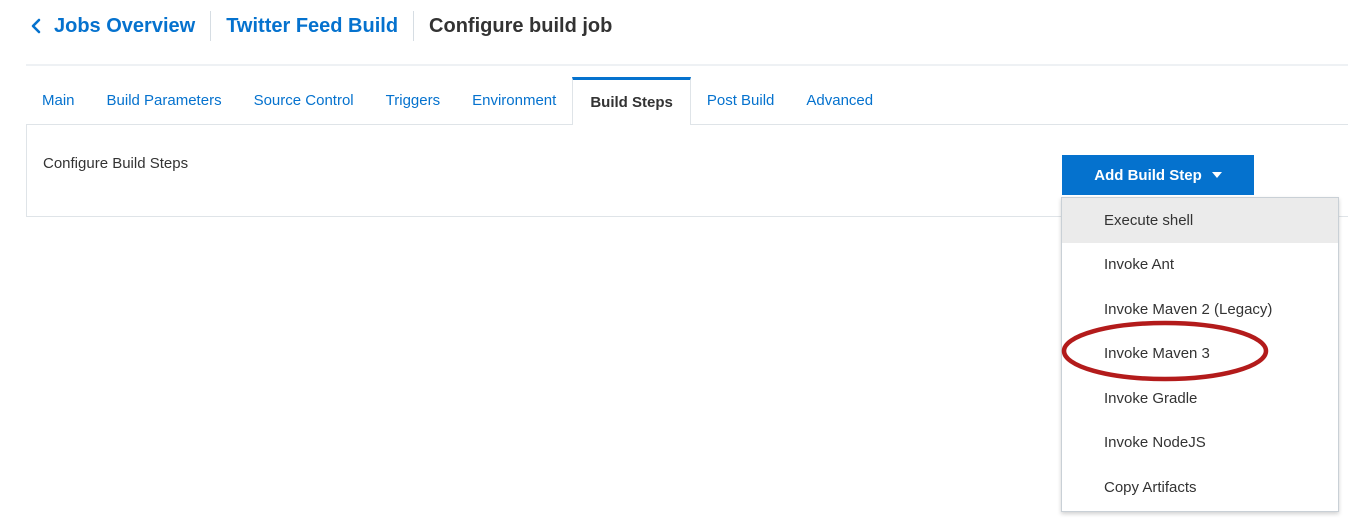 The image size is (1348, 521). I want to click on add-build-step-label: Add Build Step, so click(1148, 175).